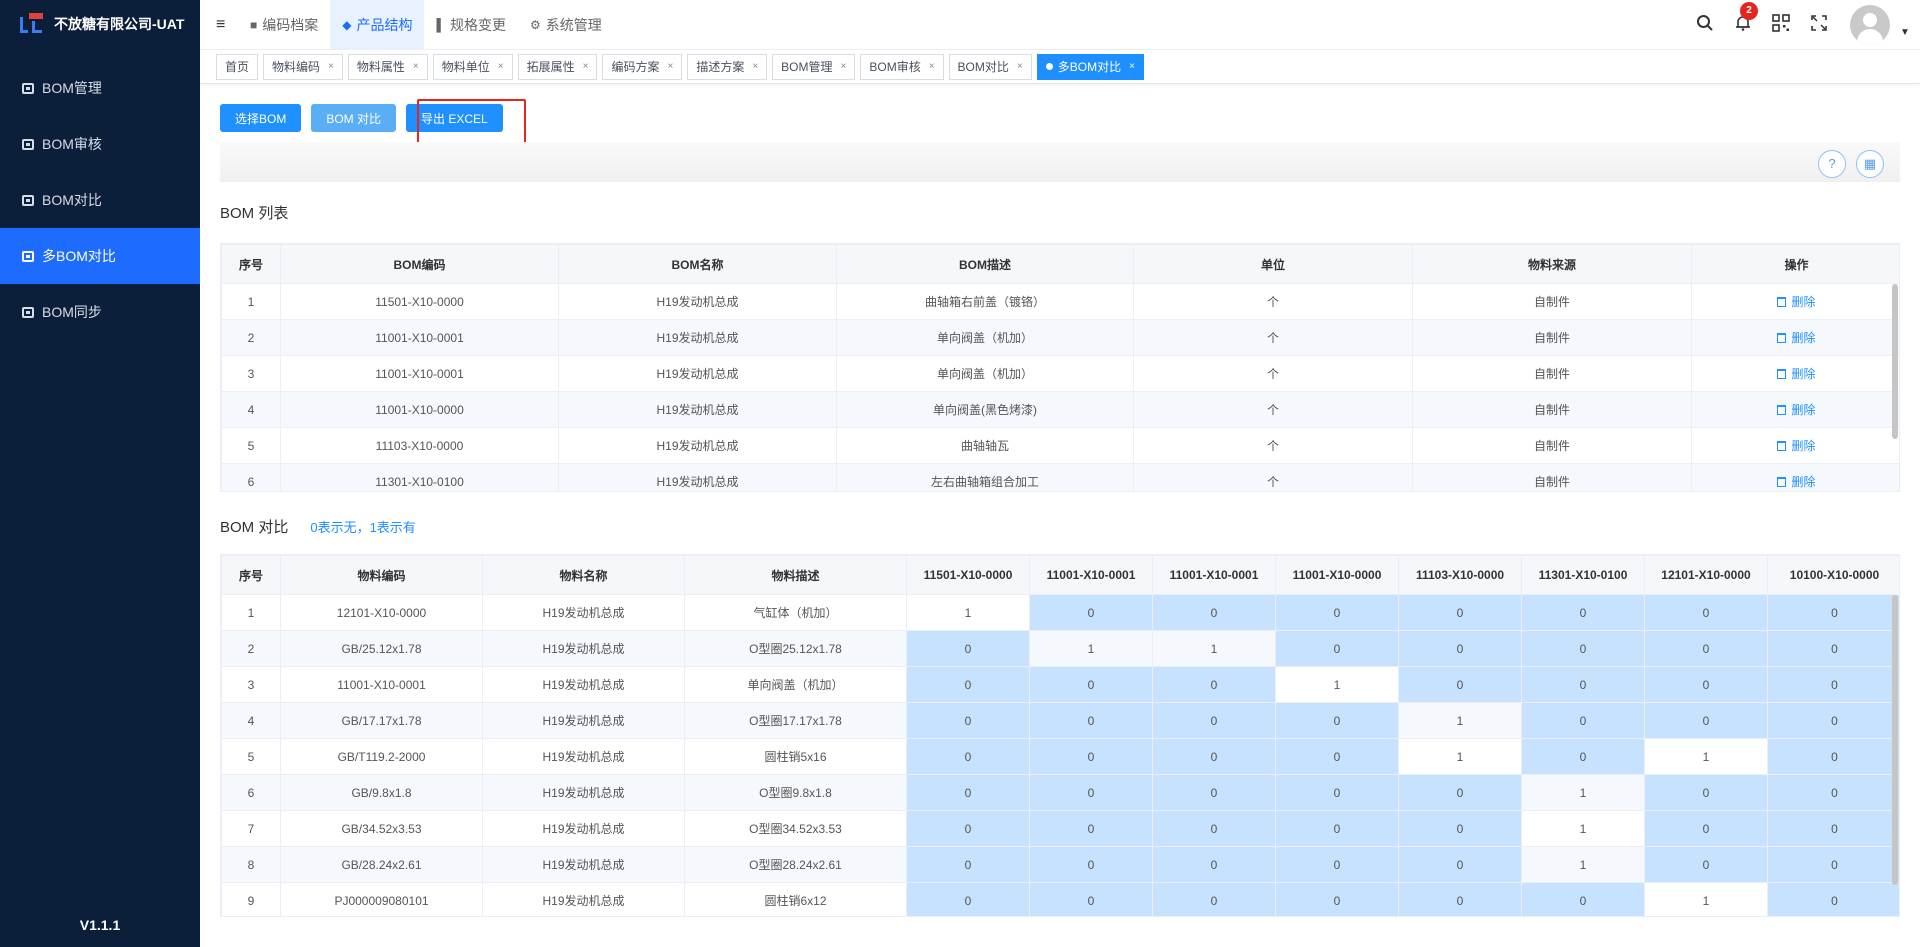 This screenshot has width=1920, height=947. Describe the element at coordinates (1895, 361) in the screenshot. I see `bom-list-scrollbar` at that location.